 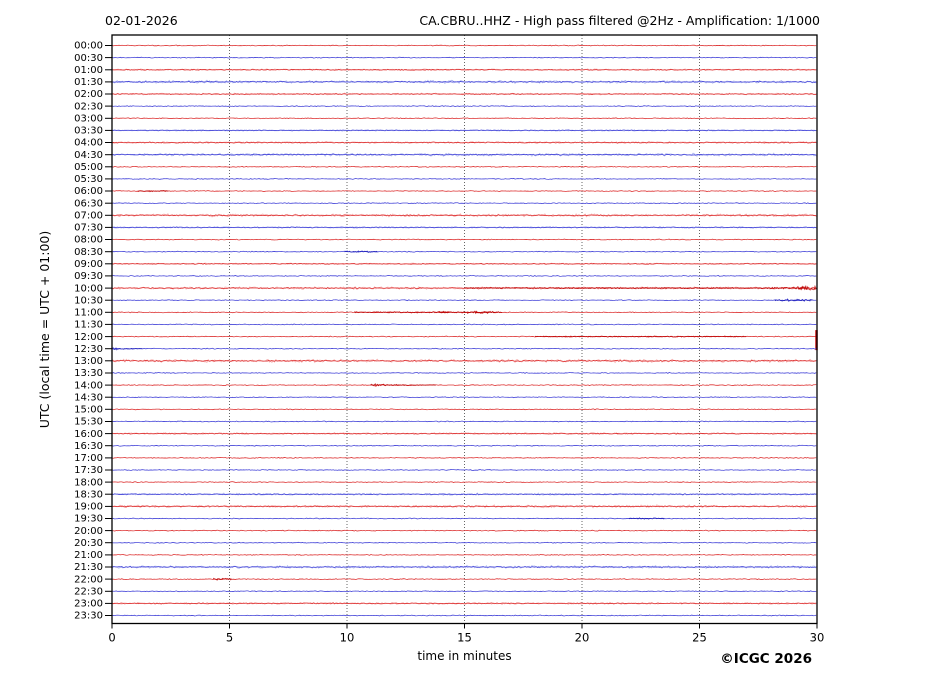 What do you see at coordinates (88, 179) in the screenshot?
I see `row-label-05:30: 05:30` at bounding box center [88, 179].